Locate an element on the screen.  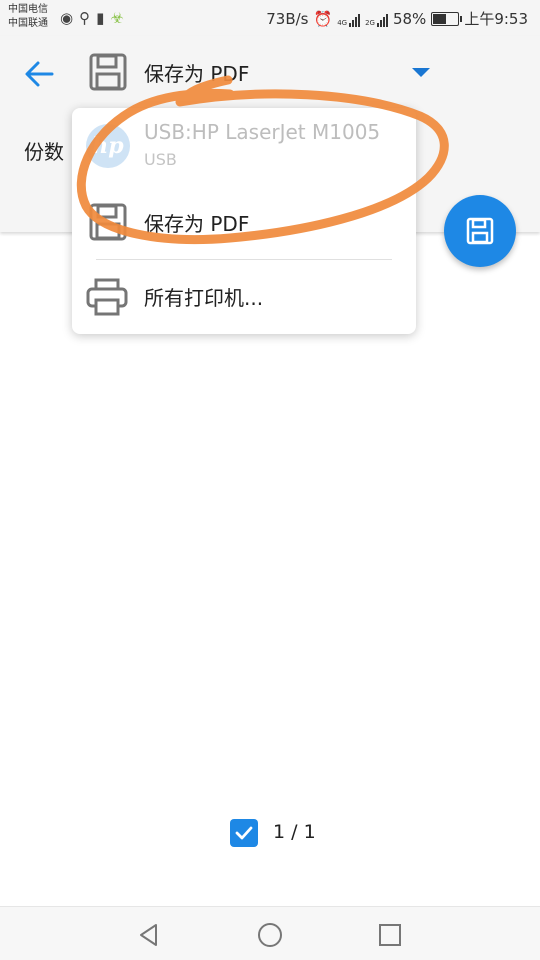
menu-item-hp-laserjet: hp USB:HP LaserJet M1005 USB is located at coordinates (244, 146).